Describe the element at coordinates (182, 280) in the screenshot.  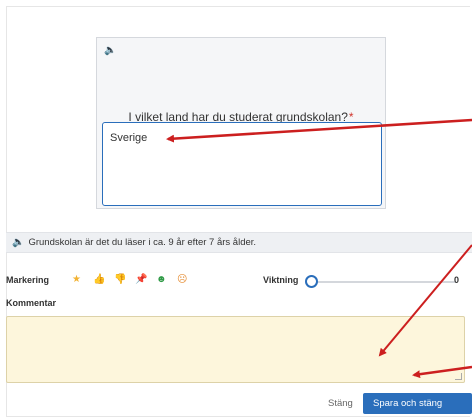
I see `sad-face-icon: ☹` at that location.